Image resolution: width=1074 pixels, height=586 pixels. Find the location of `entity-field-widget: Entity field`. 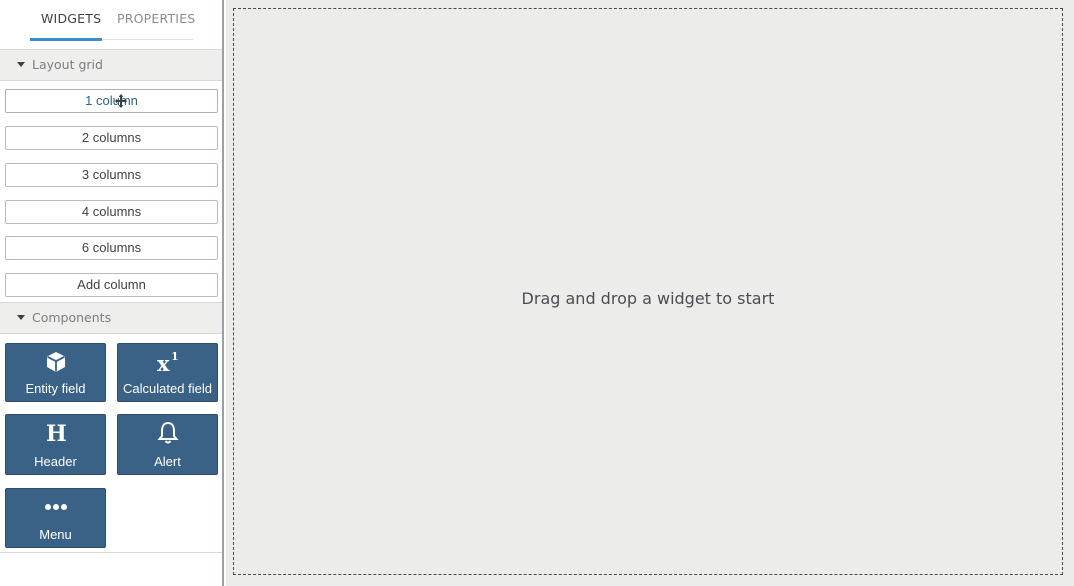

entity-field-widget: Entity field is located at coordinates (55, 372).